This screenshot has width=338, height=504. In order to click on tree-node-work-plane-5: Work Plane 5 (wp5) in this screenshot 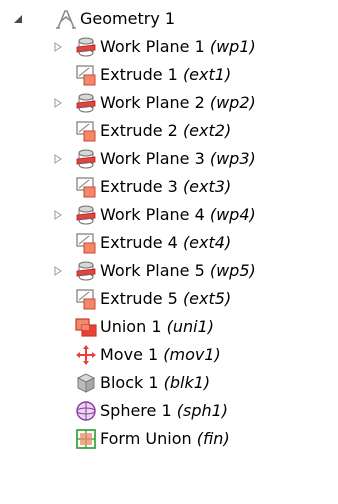, I will do `click(169, 271)`.